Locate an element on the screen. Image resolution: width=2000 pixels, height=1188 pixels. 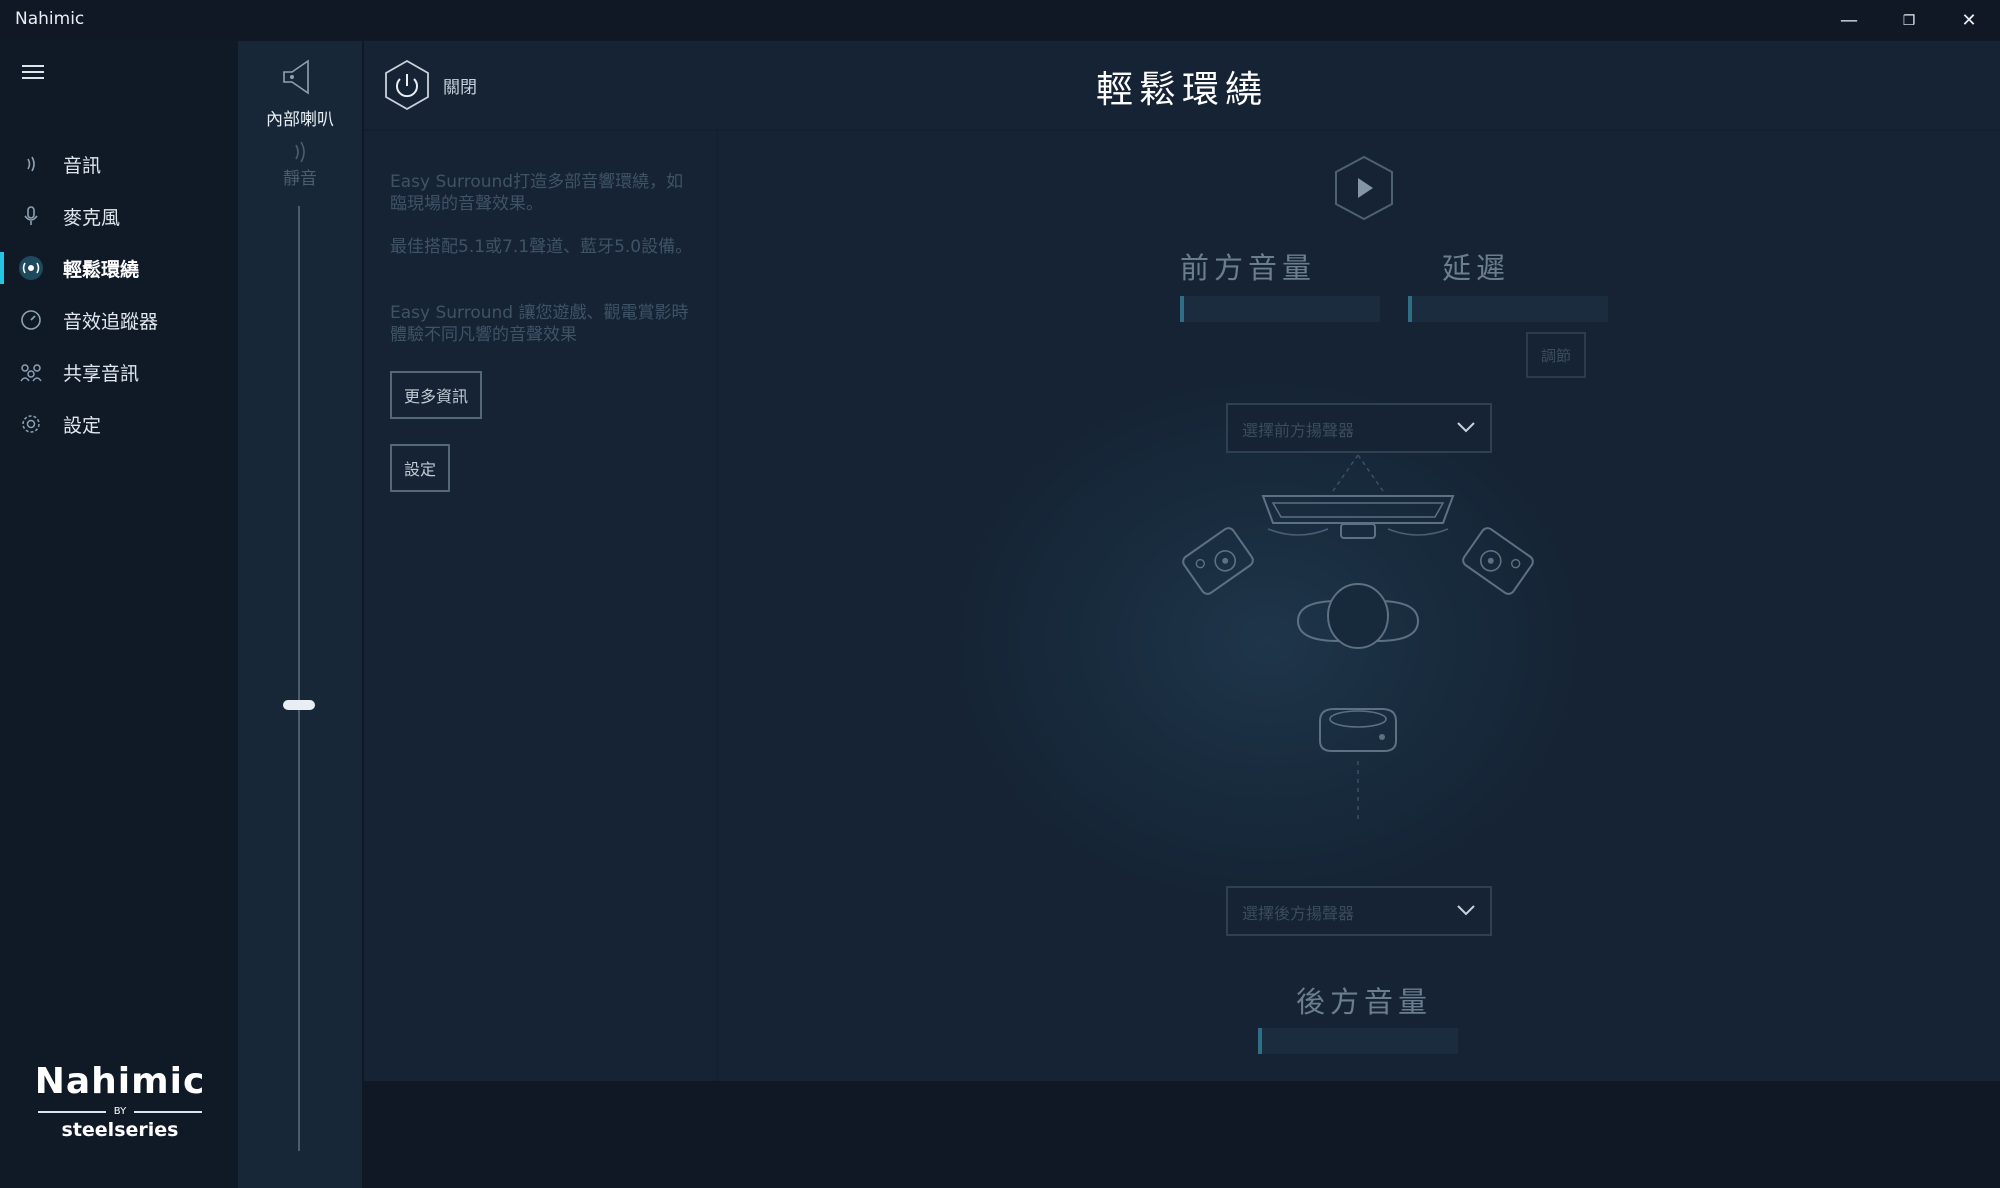
delay-bar is located at coordinates (1508, 309).